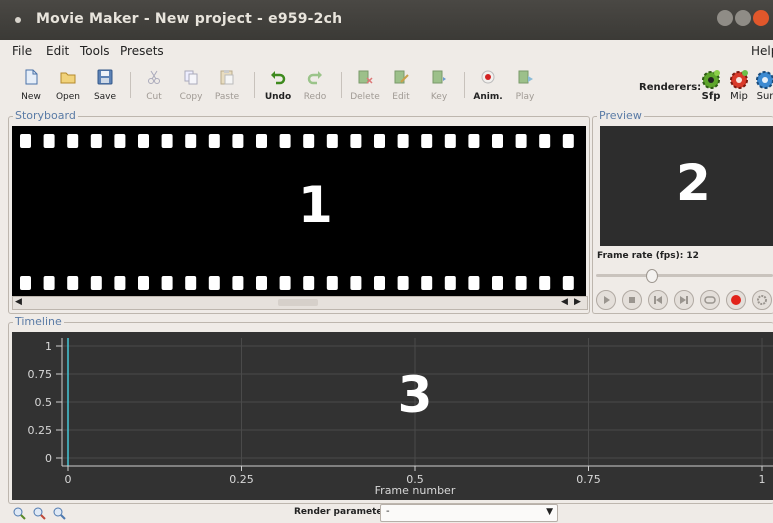 The height and width of the screenshot is (523, 773). I want to click on maximize-button, so click(743, 18).